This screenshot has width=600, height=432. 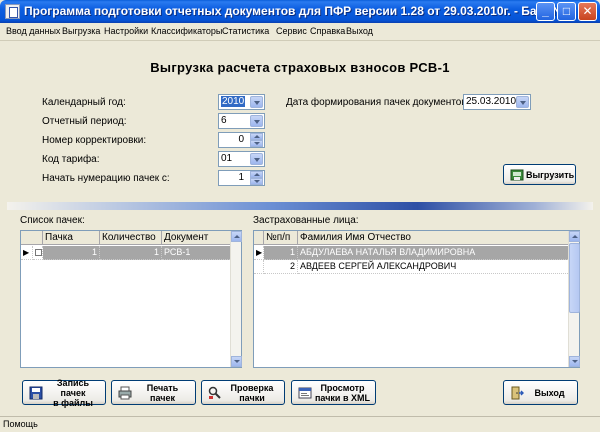 What do you see at coordinates (517, 393) in the screenshot?
I see `exit-door-icon` at bounding box center [517, 393].